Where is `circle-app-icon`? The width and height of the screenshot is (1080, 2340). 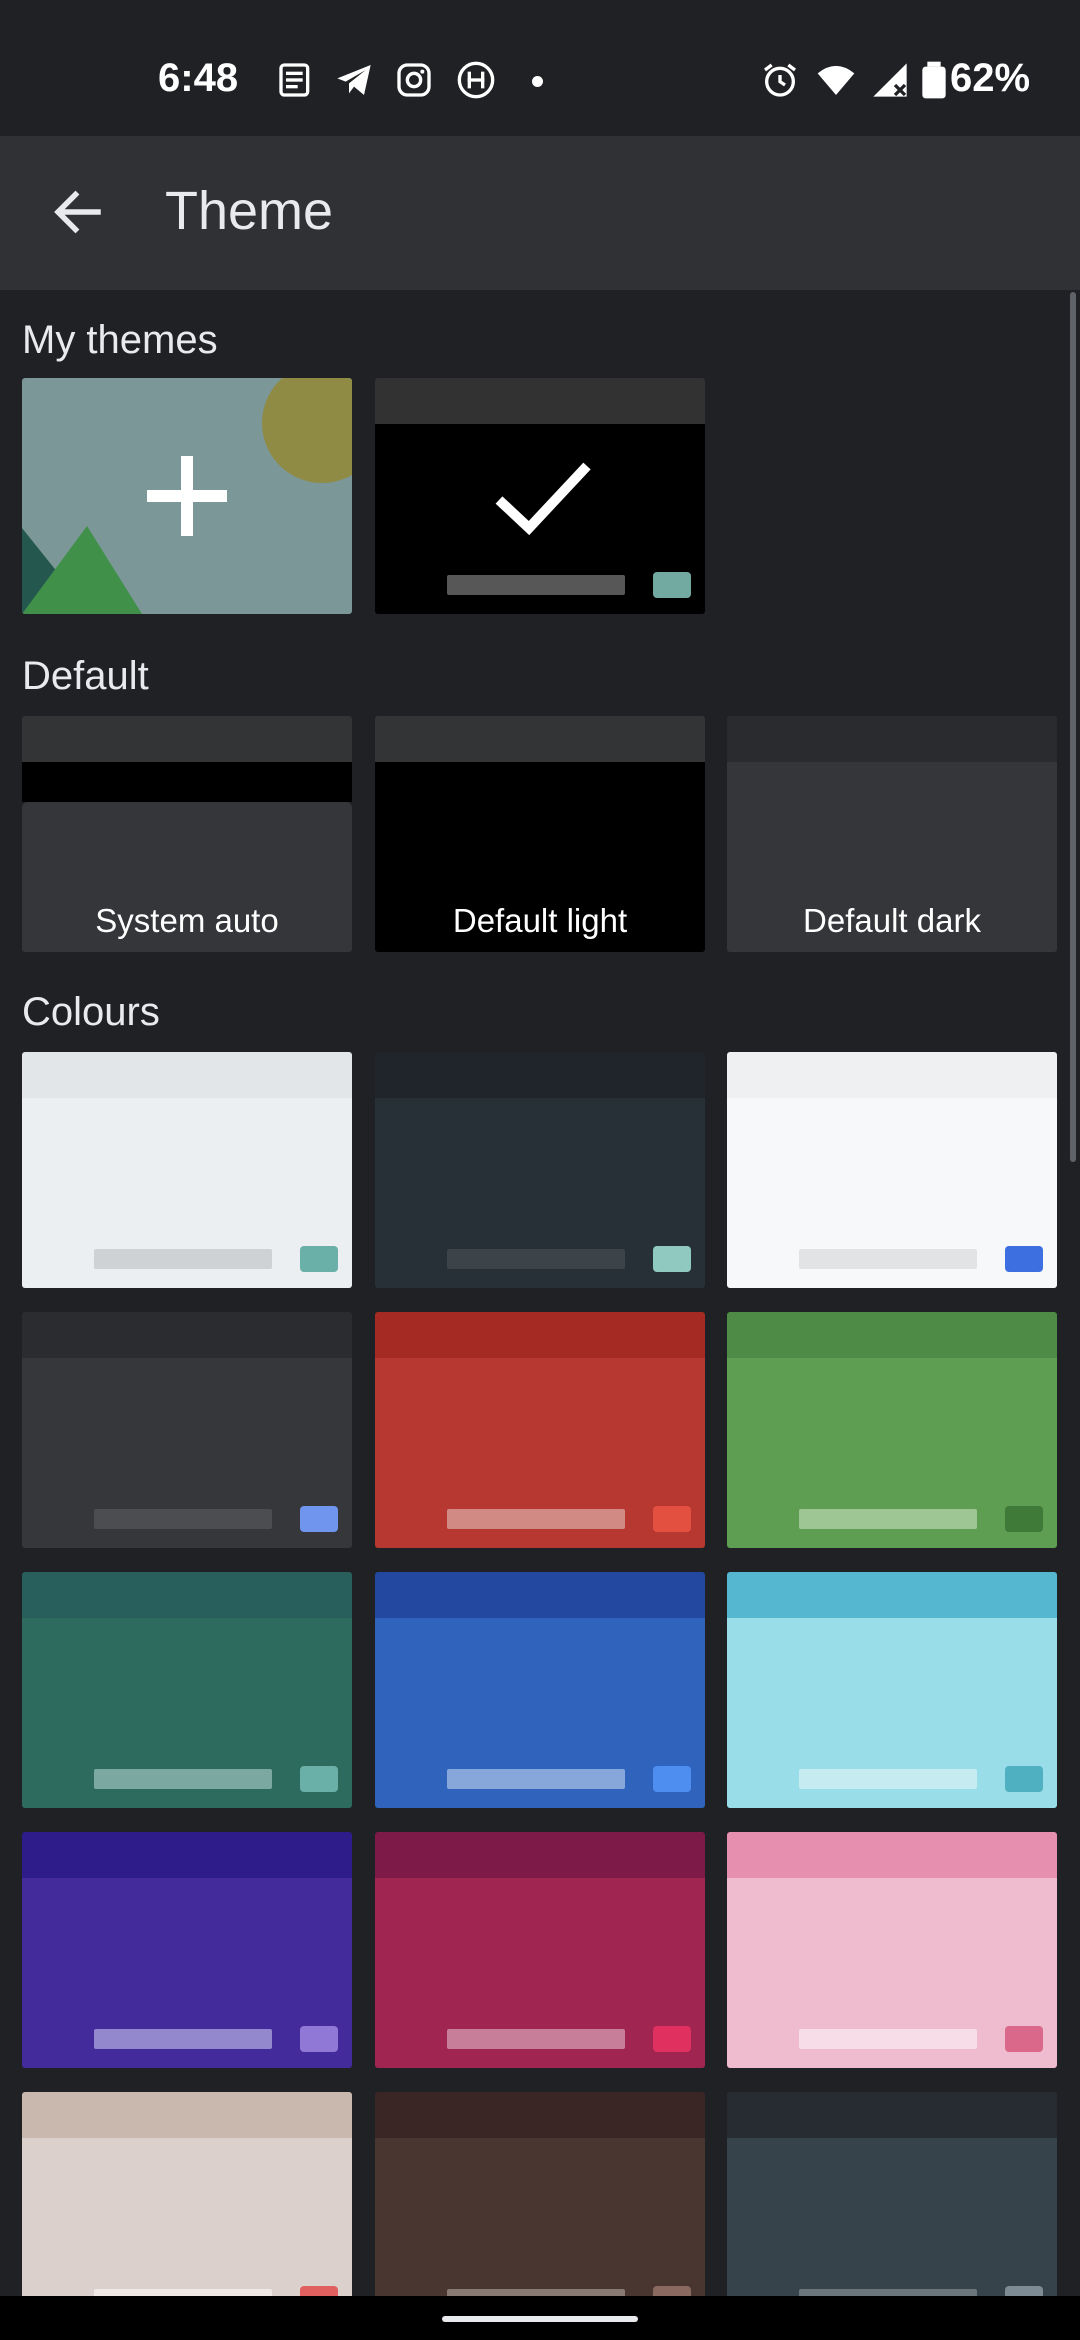
circle-app-icon is located at coordinates (476, 80).